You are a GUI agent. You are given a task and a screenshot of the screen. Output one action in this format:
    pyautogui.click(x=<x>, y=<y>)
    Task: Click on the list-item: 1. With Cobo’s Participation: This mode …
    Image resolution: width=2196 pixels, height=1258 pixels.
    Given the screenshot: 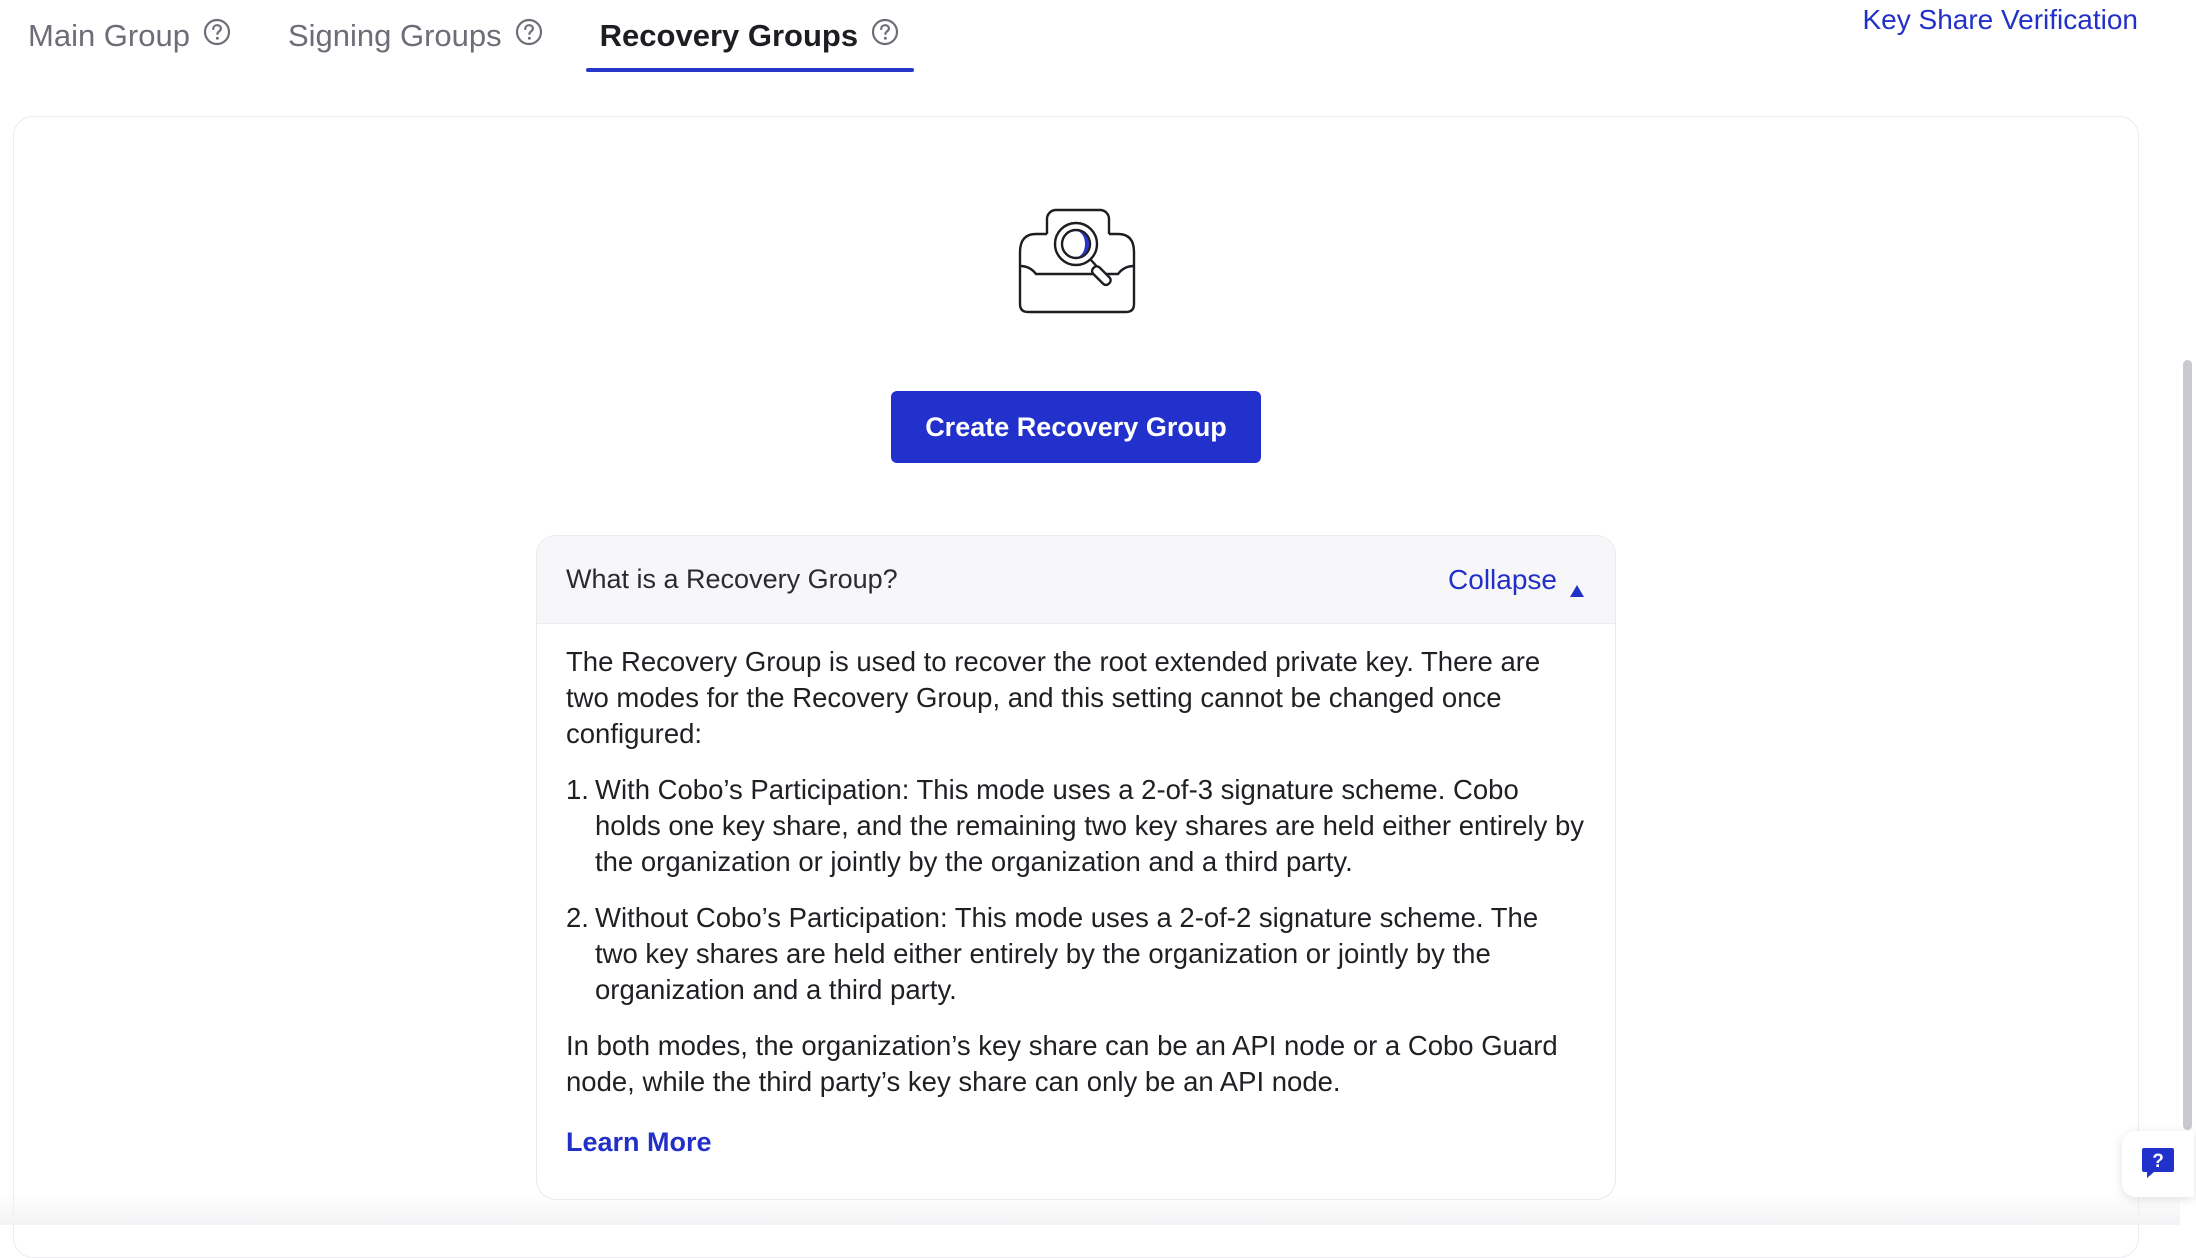 What is the action you would take?
    pyautogui.click(x=1076, y=826)
    